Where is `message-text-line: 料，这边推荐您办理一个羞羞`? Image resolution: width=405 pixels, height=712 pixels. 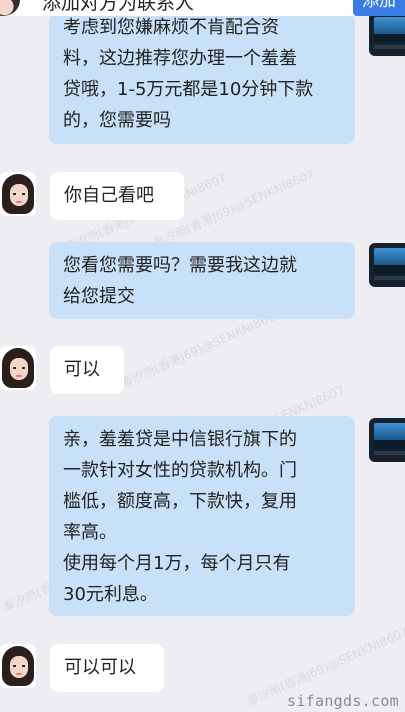
message-text-line: 料，这边推荐您办理一个羞羞 is located at coordinates (180, 58).